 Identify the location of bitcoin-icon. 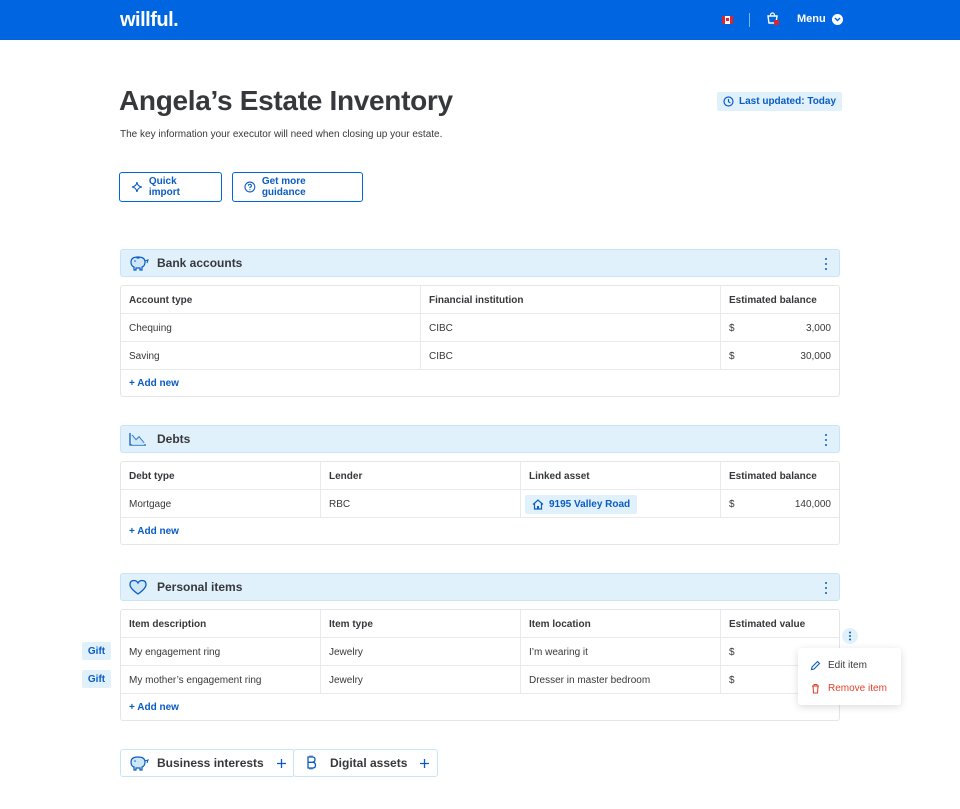
(312, 762).